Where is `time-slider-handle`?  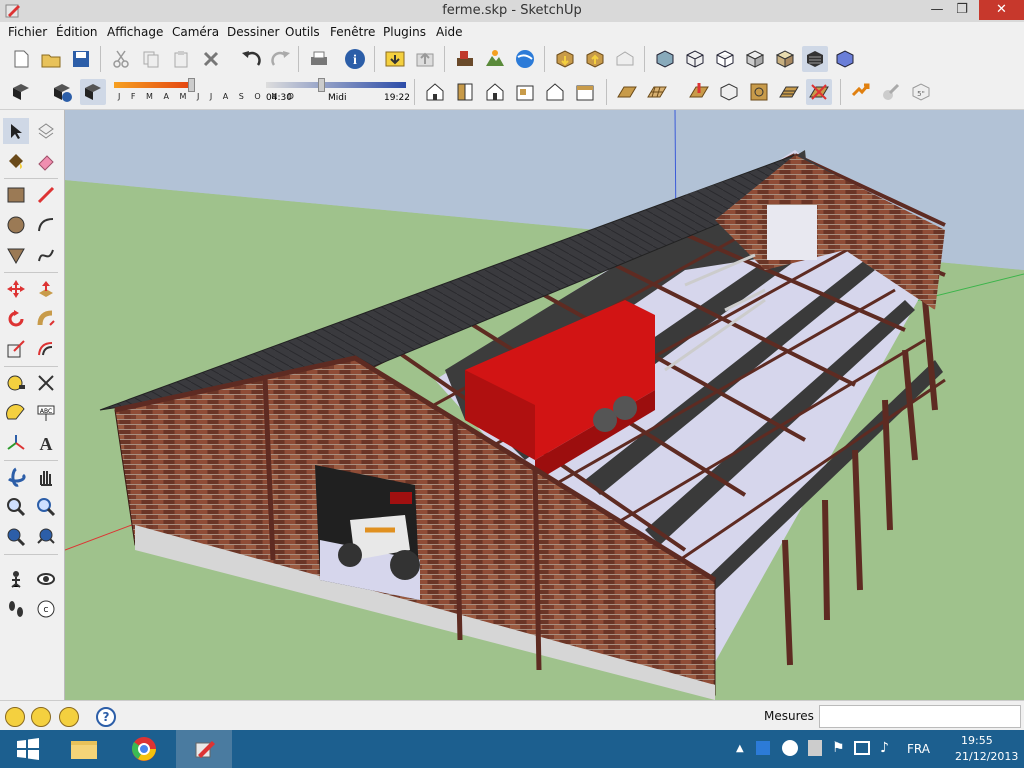
time-slider-handle is located at coordinates (321, 85).